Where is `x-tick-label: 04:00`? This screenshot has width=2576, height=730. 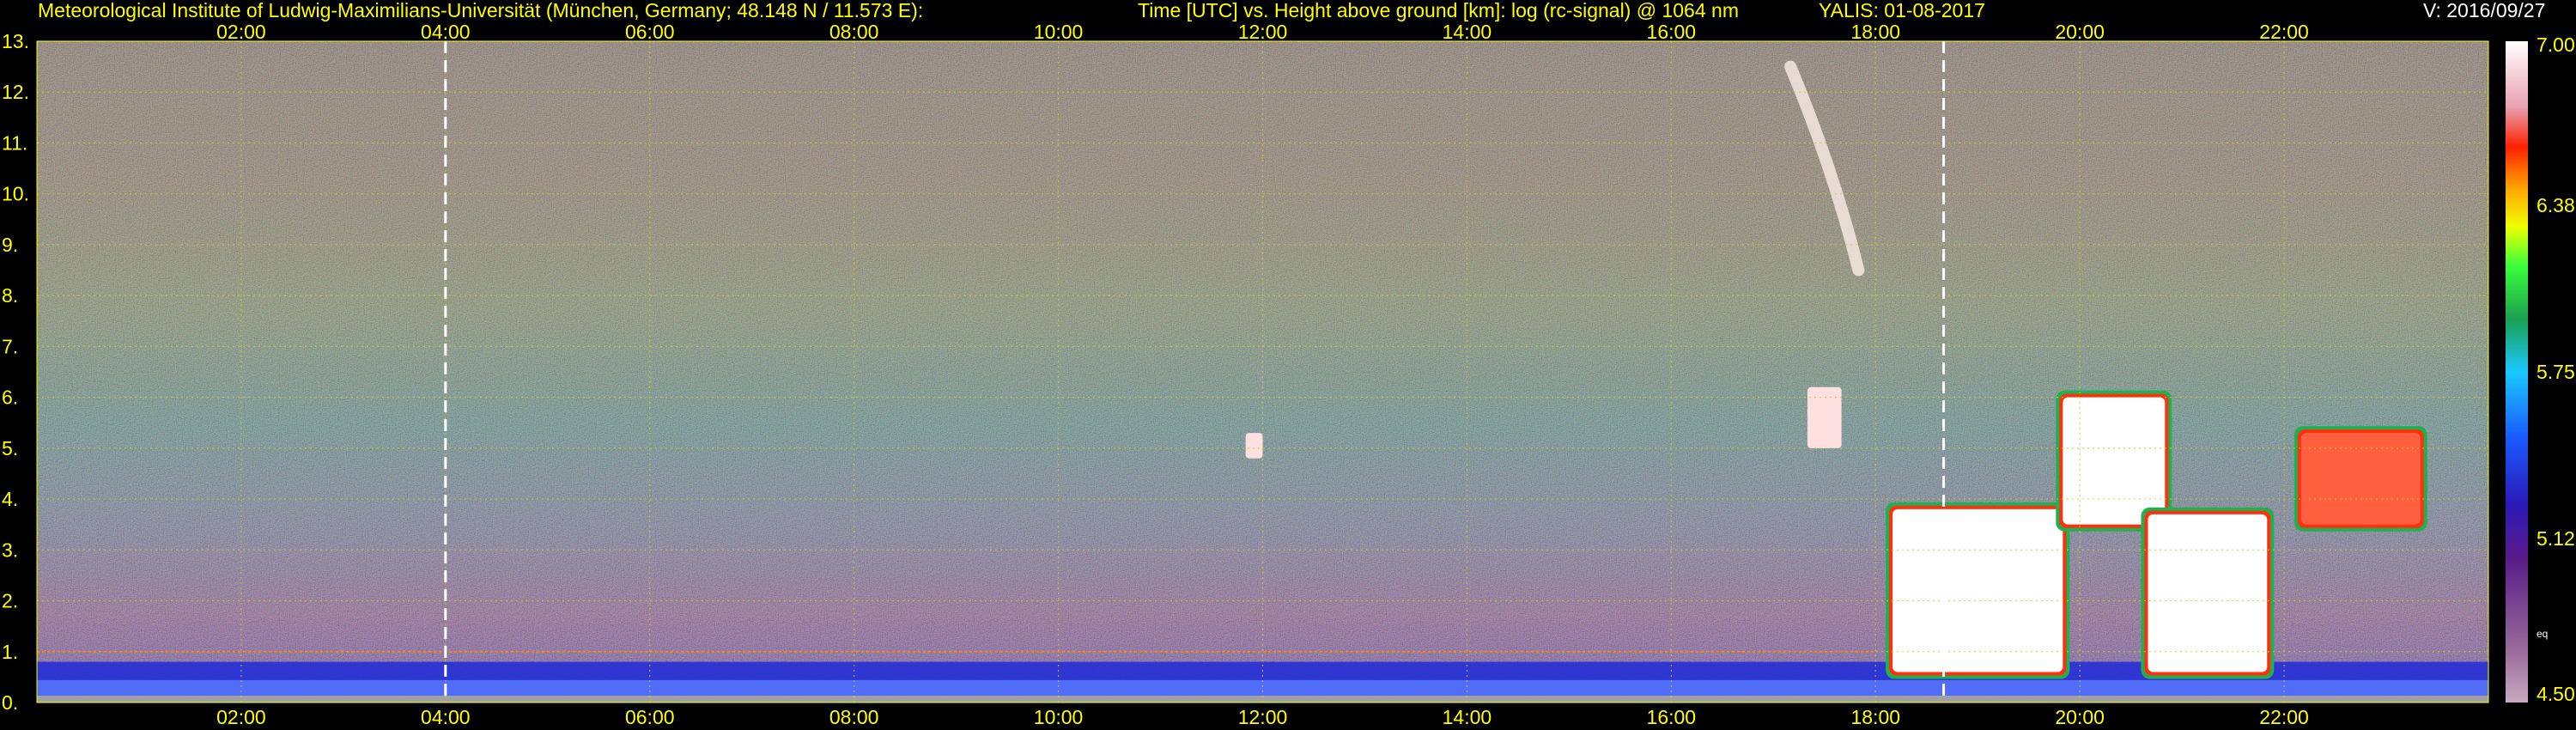
x-tick-label: 04:00 is located at coordinates (446, 717).